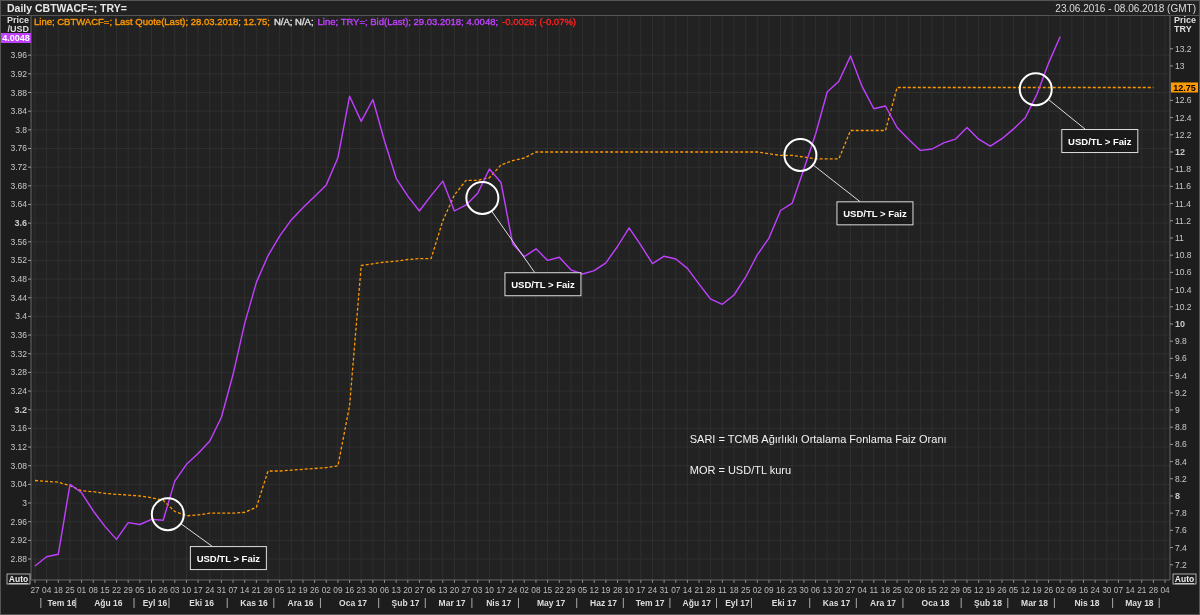 This screenshot has width=1200, height=615. I want to click on axis-tick-label: 29, so click(955, 590).